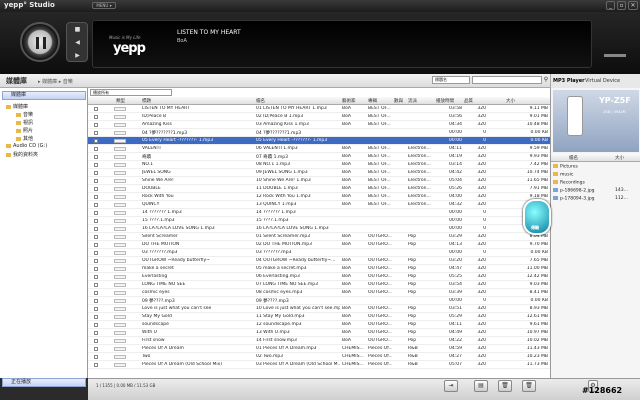  I want to click on device-file-item: Pictures, so click(596, 167).